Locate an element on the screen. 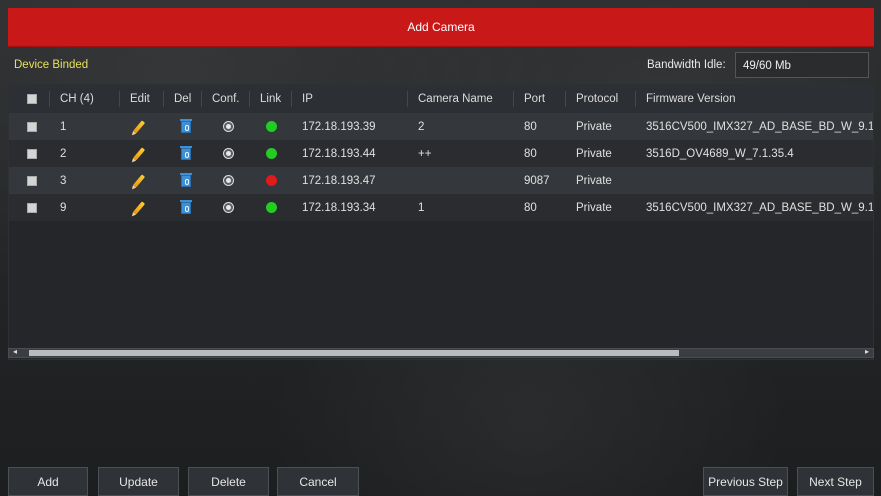 The width and height of the screenshot is (881, 496). header-edit: Edit is located at coordinates (140, 99).